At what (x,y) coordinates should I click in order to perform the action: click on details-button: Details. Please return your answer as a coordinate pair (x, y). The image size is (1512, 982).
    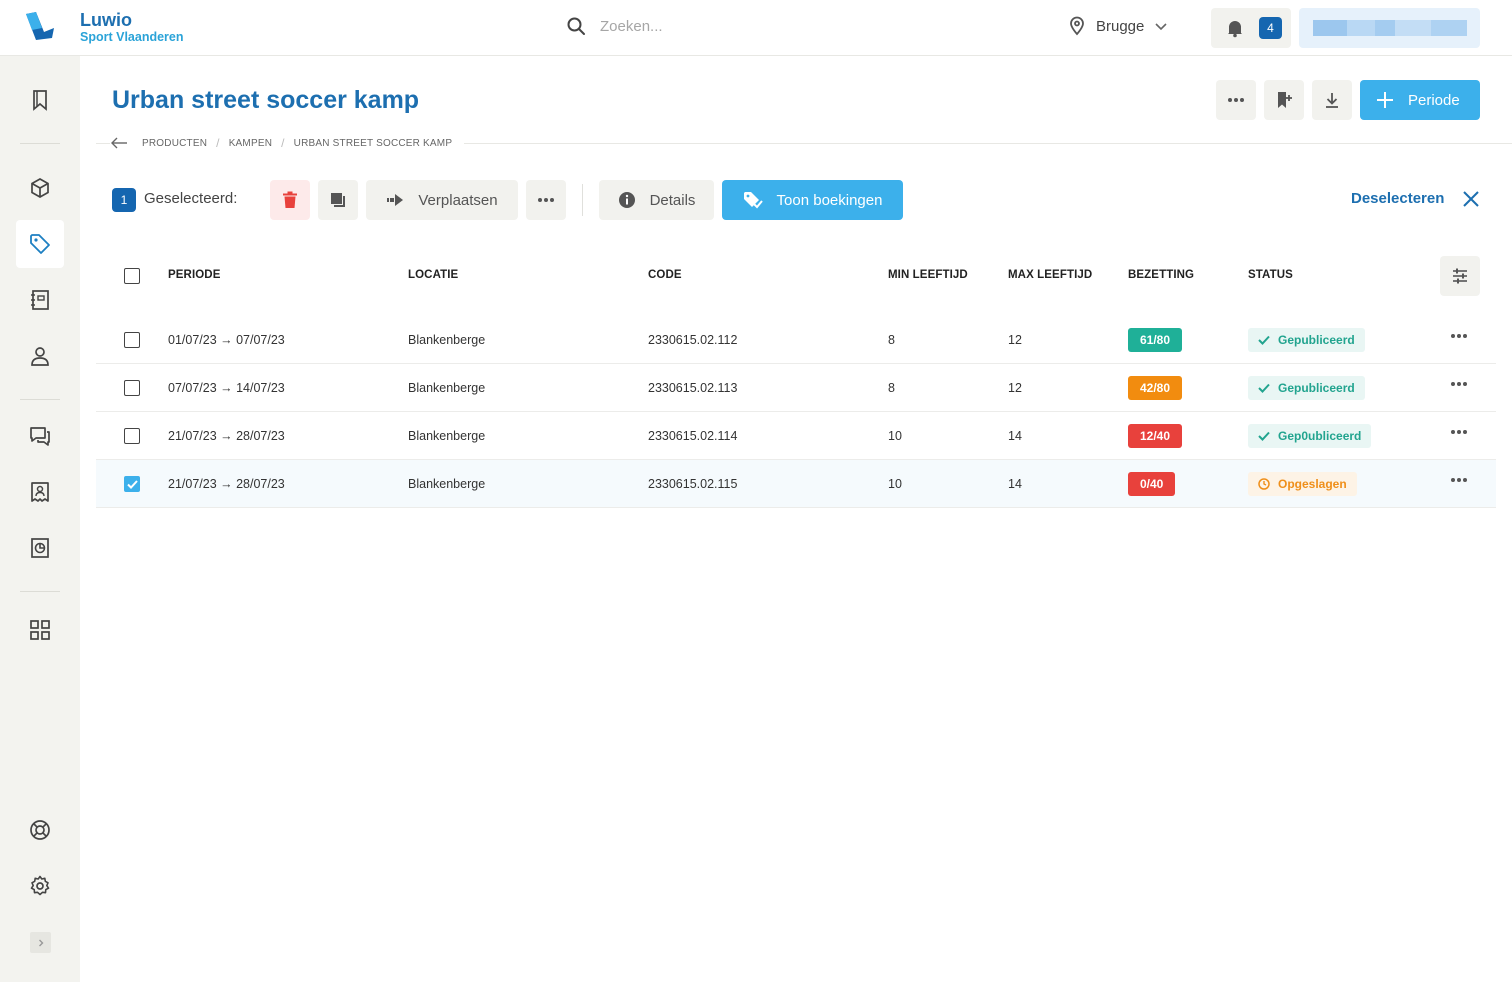
    Looking at the image, I should click on (656, 200).